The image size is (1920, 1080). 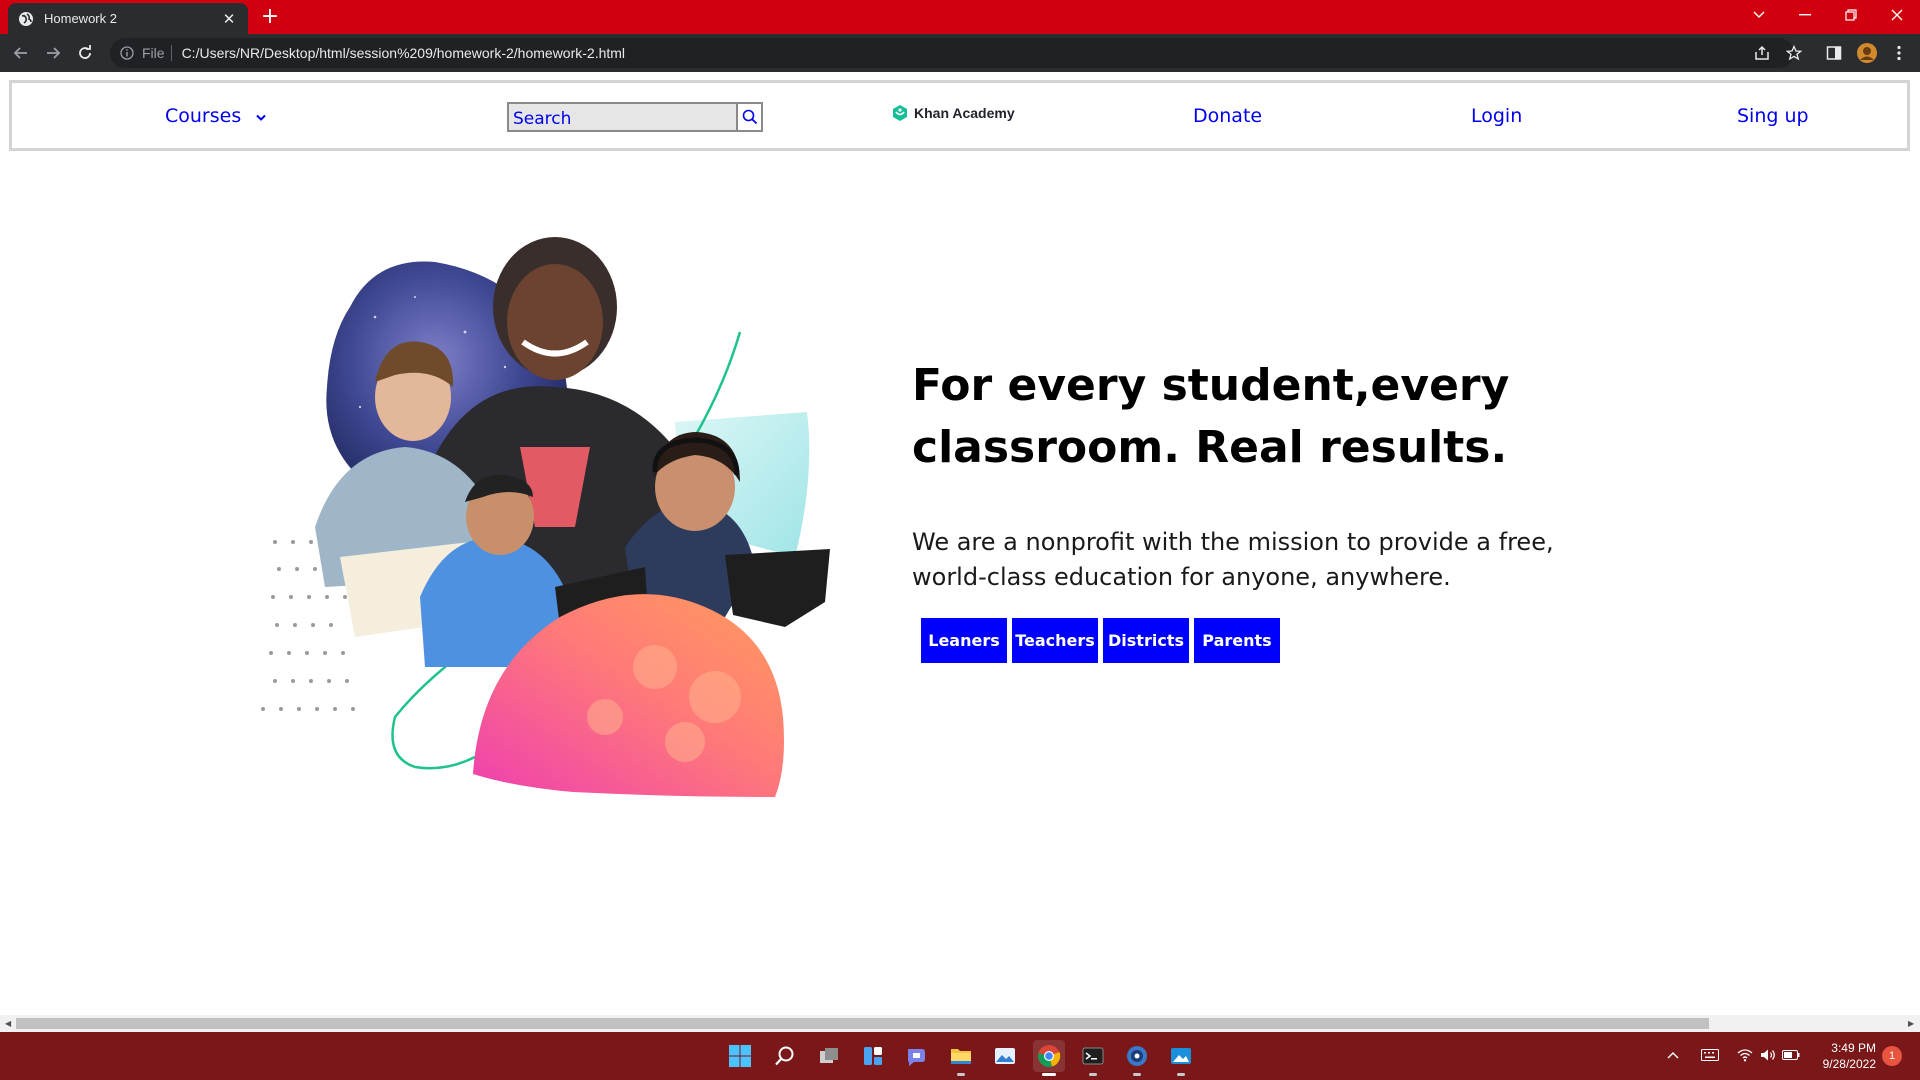 I want to click on teams-chat-icon, so click(x=917, y=1056).